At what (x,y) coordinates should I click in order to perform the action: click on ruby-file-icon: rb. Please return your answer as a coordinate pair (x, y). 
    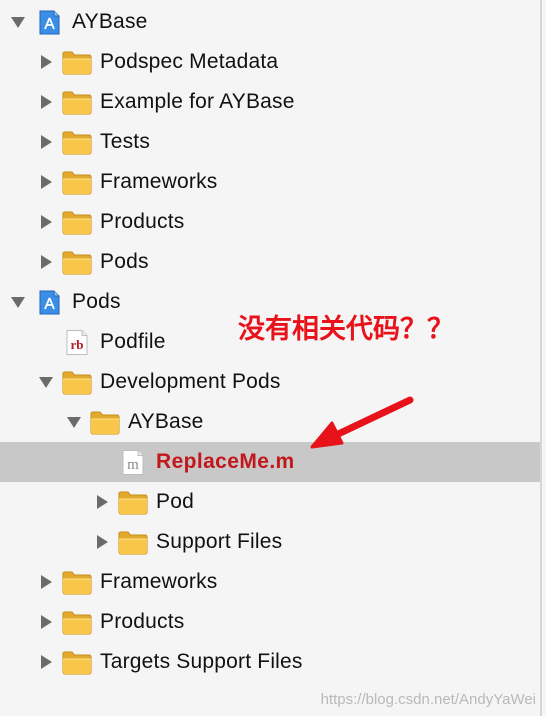
    Looking at the image, I should click on (77, 342).